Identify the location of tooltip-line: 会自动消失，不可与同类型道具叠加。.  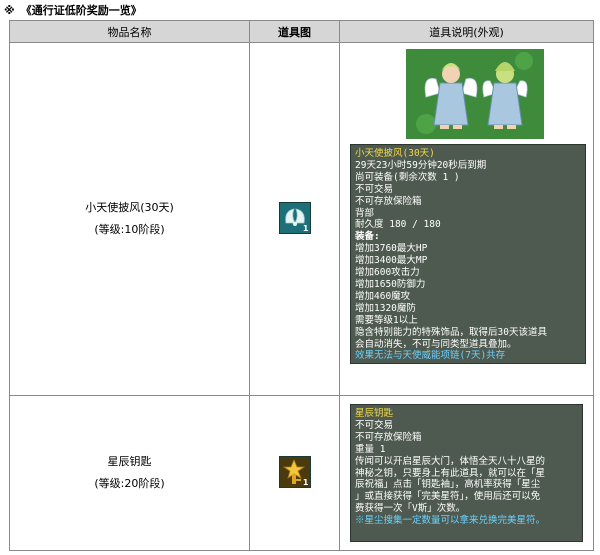
(436, 344).